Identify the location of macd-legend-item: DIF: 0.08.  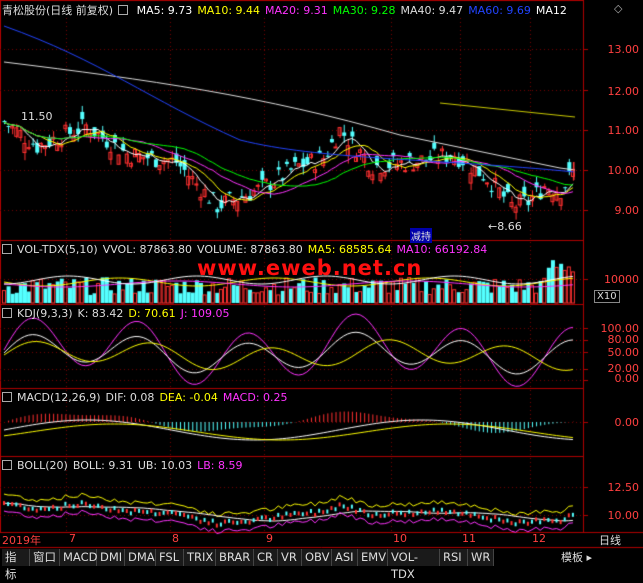
(130, 397).